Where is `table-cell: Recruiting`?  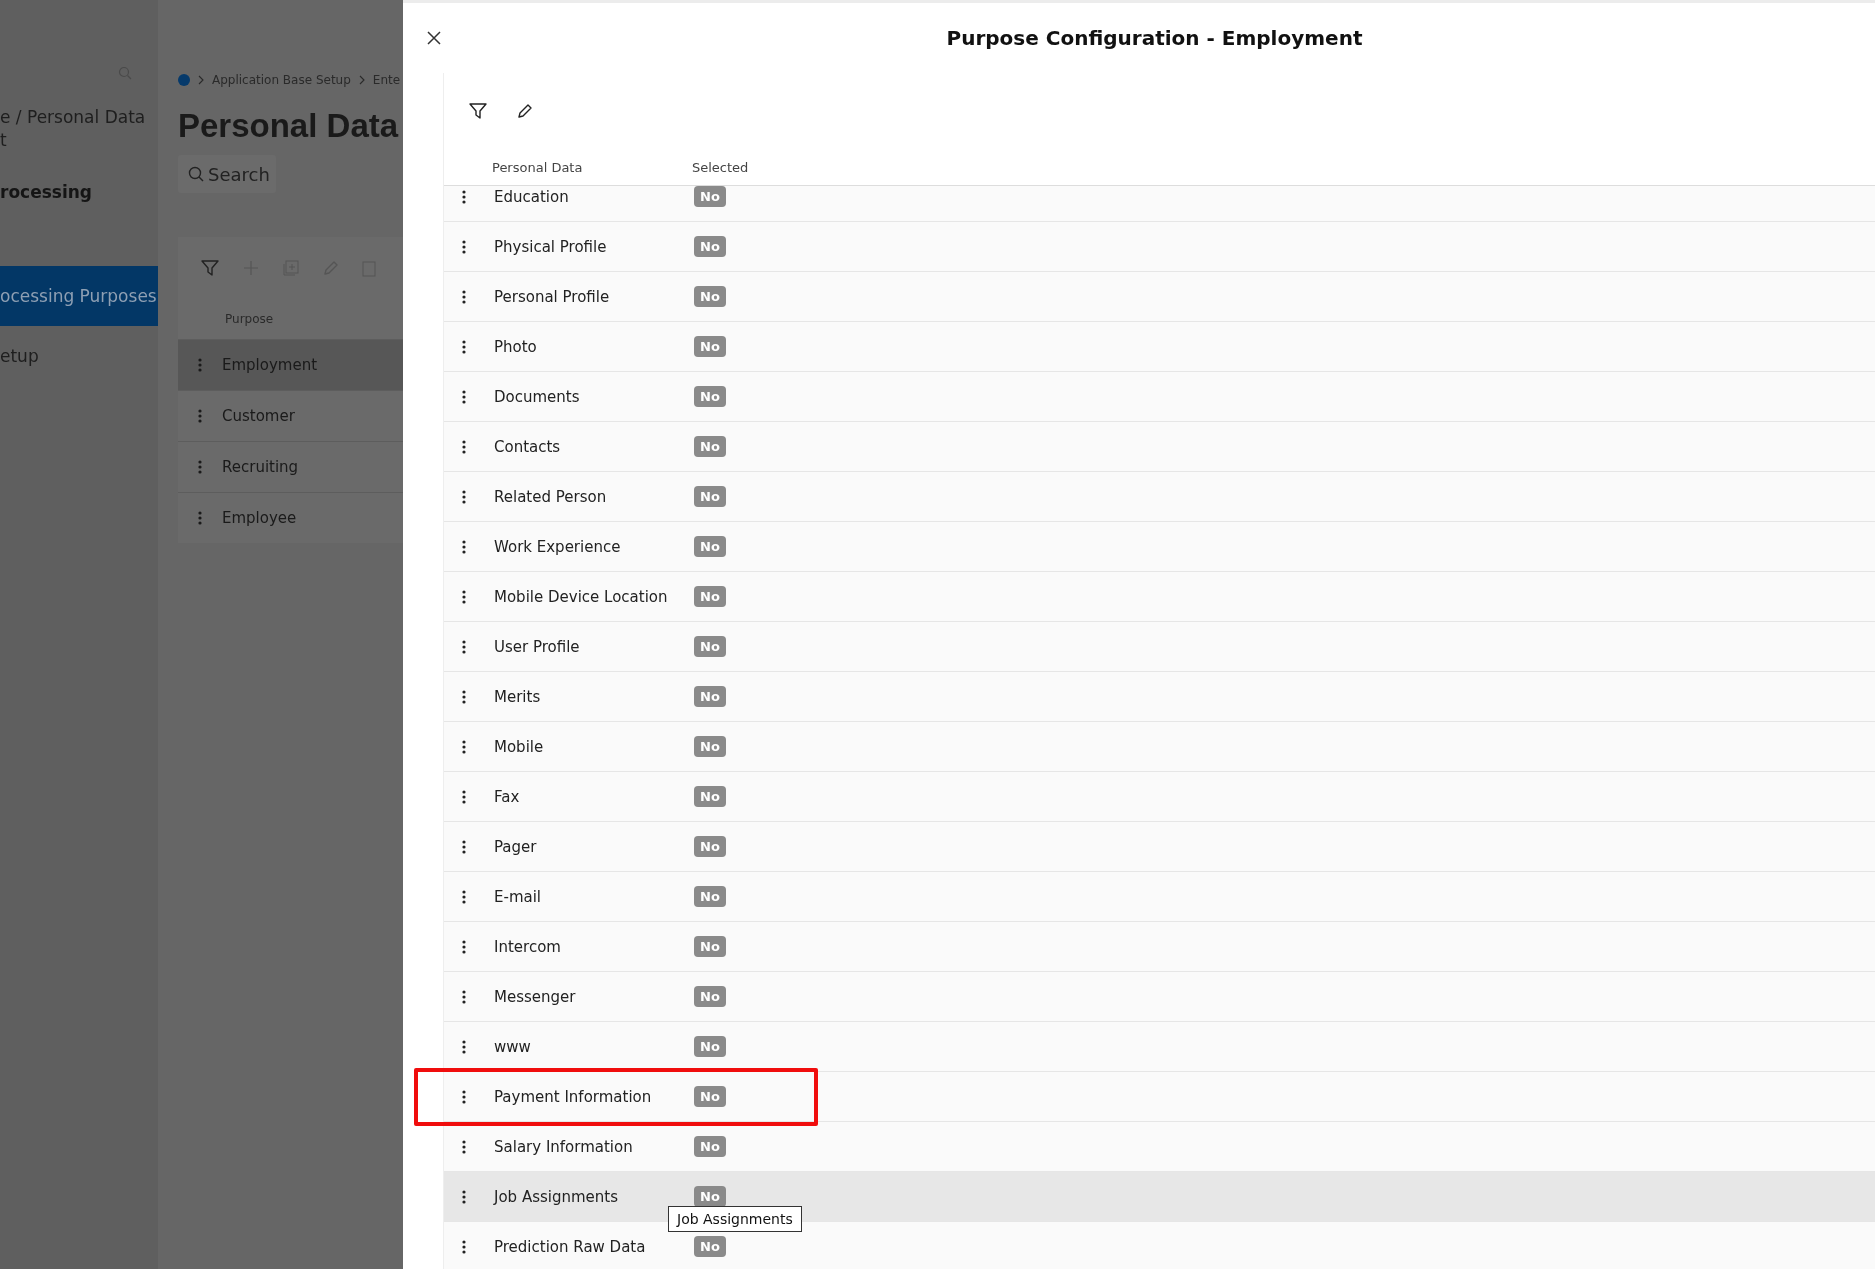
table-cell: Recruiting is located at coordinates (260, 467).